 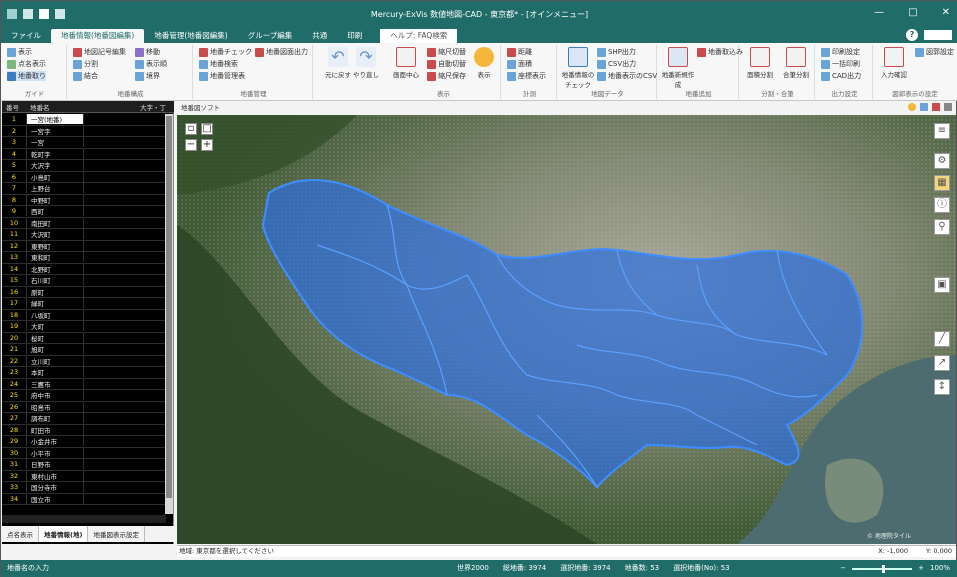 What do you see at coordinates (946, 12) in the screenshot?
I see `close-button: ✕` at bounding box center [946, 12].